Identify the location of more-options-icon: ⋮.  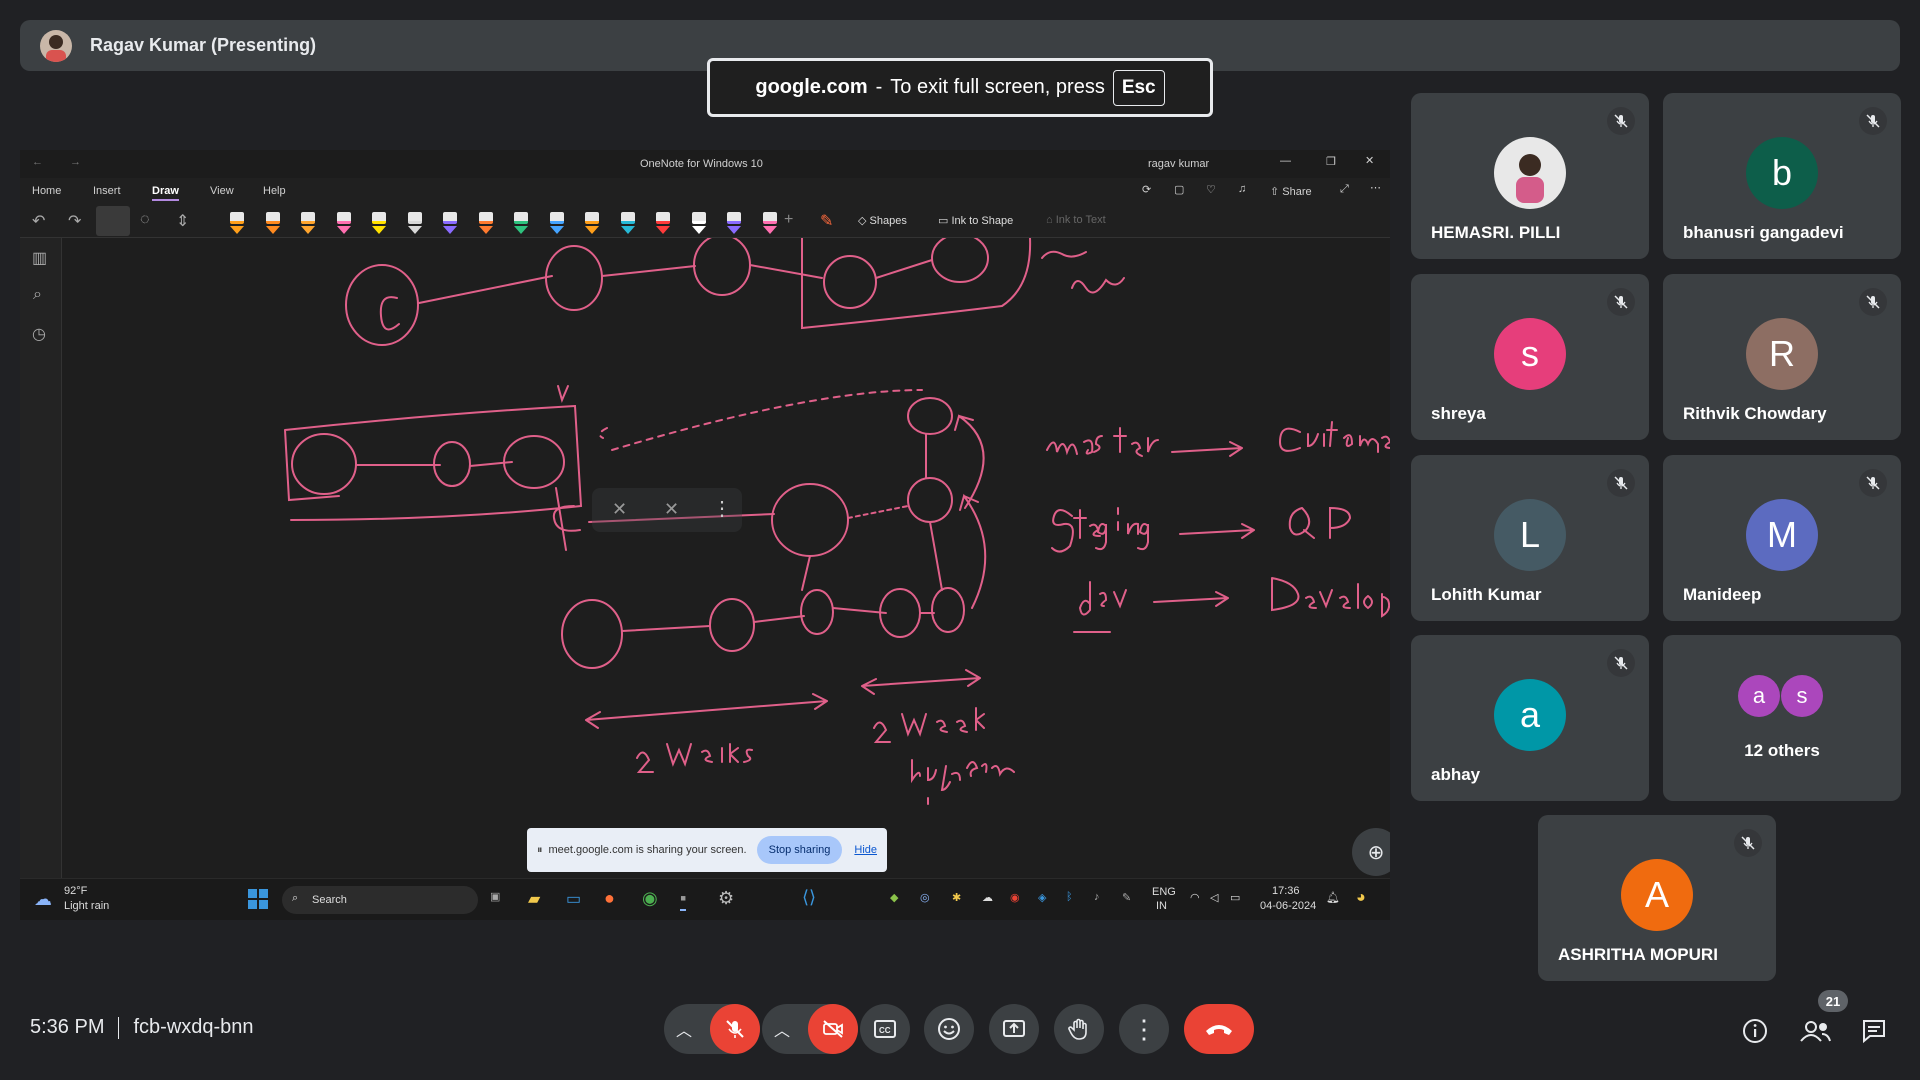
(722, 508).